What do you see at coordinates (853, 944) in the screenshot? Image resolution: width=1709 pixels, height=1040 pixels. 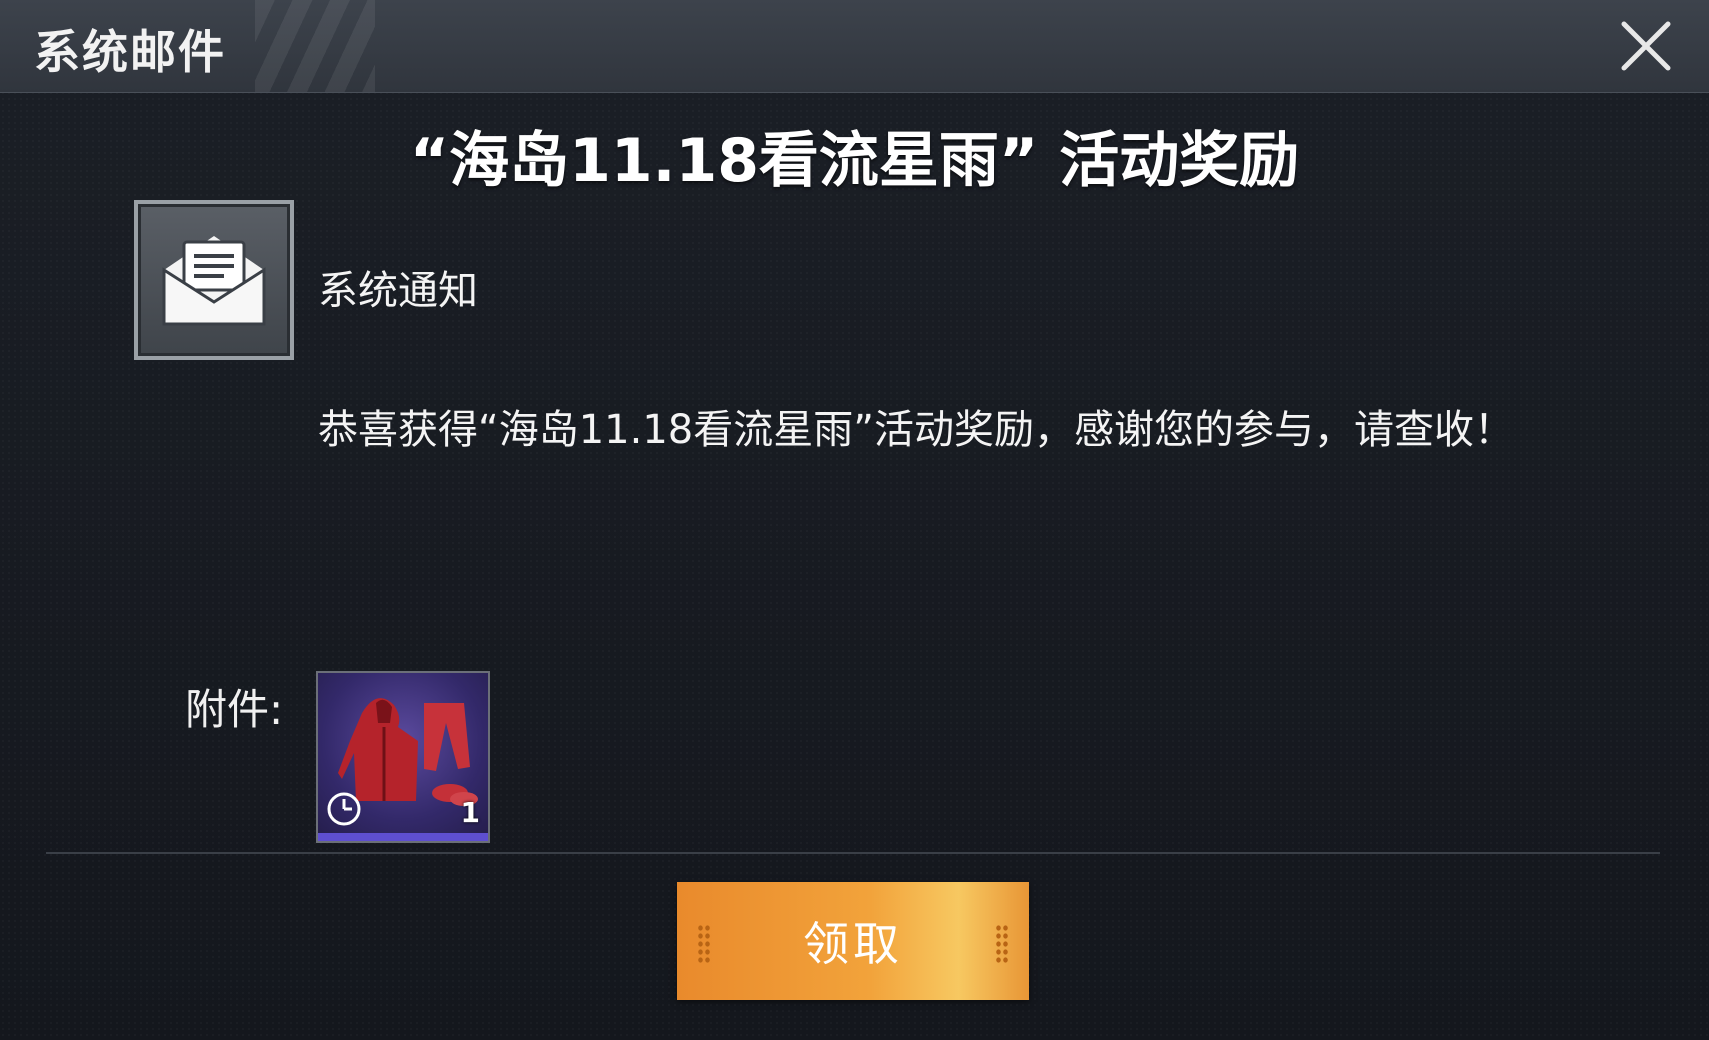 I see `claim-button-label: 领取` at bounding box center [853, 944].